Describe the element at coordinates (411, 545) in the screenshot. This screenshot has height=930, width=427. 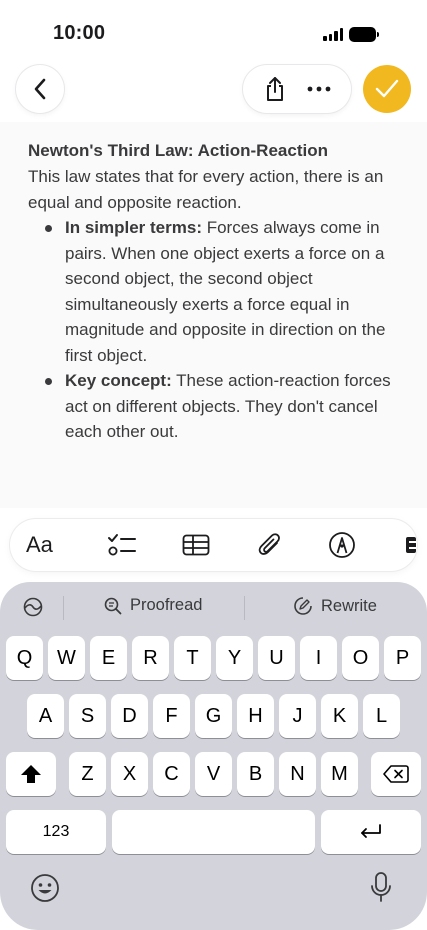
I see `more-cut-off-icon` at that location.